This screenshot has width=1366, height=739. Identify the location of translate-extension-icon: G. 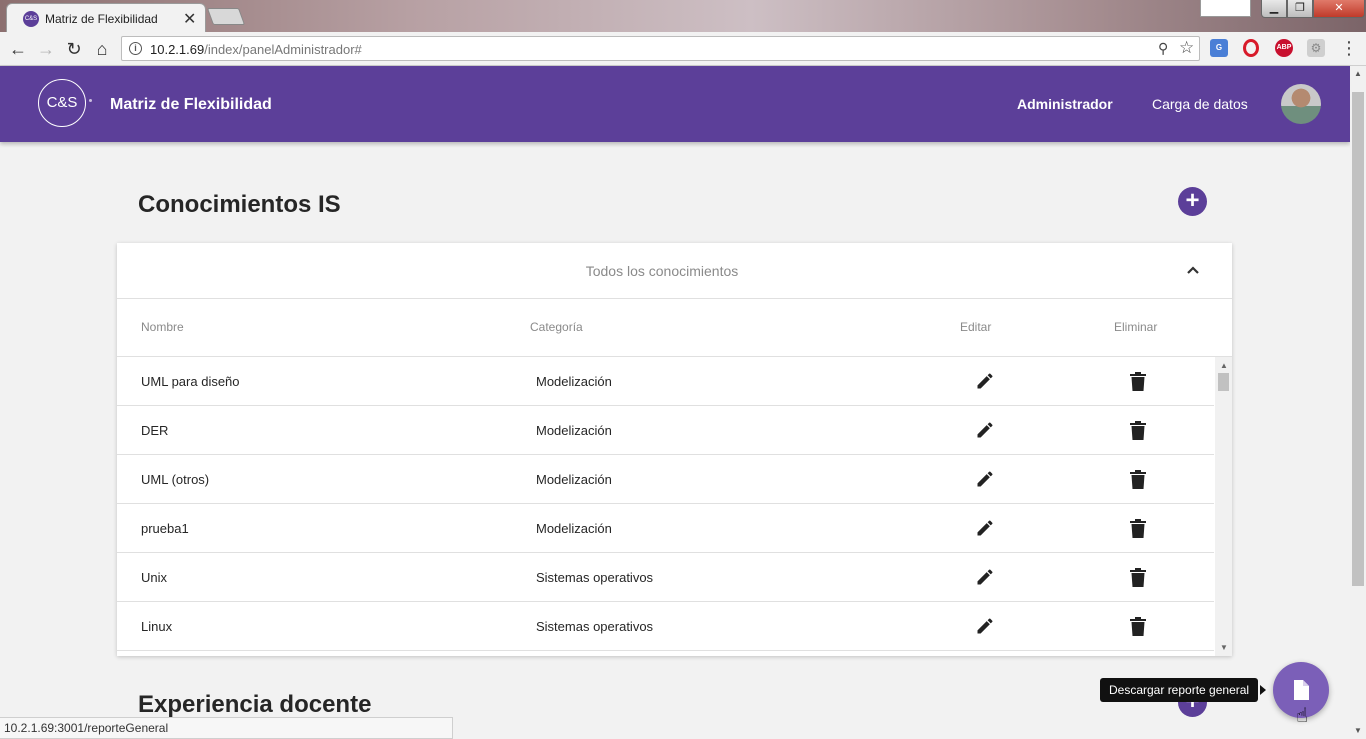
(1219, 48).